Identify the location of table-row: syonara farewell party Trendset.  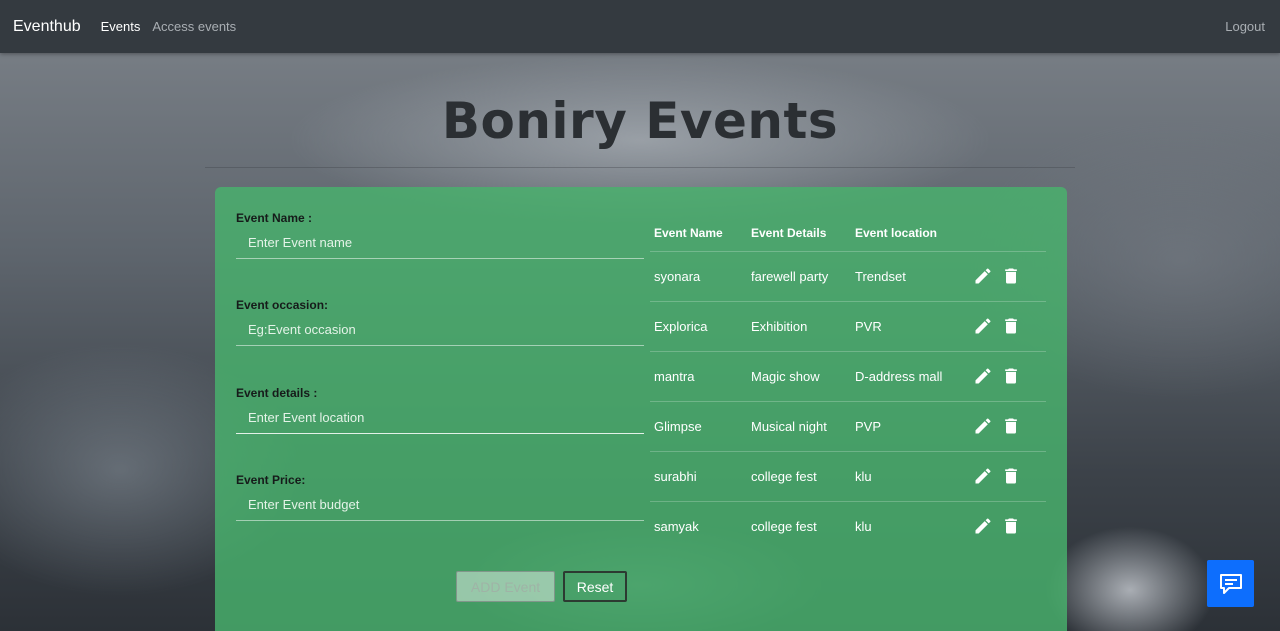
(848, 276).